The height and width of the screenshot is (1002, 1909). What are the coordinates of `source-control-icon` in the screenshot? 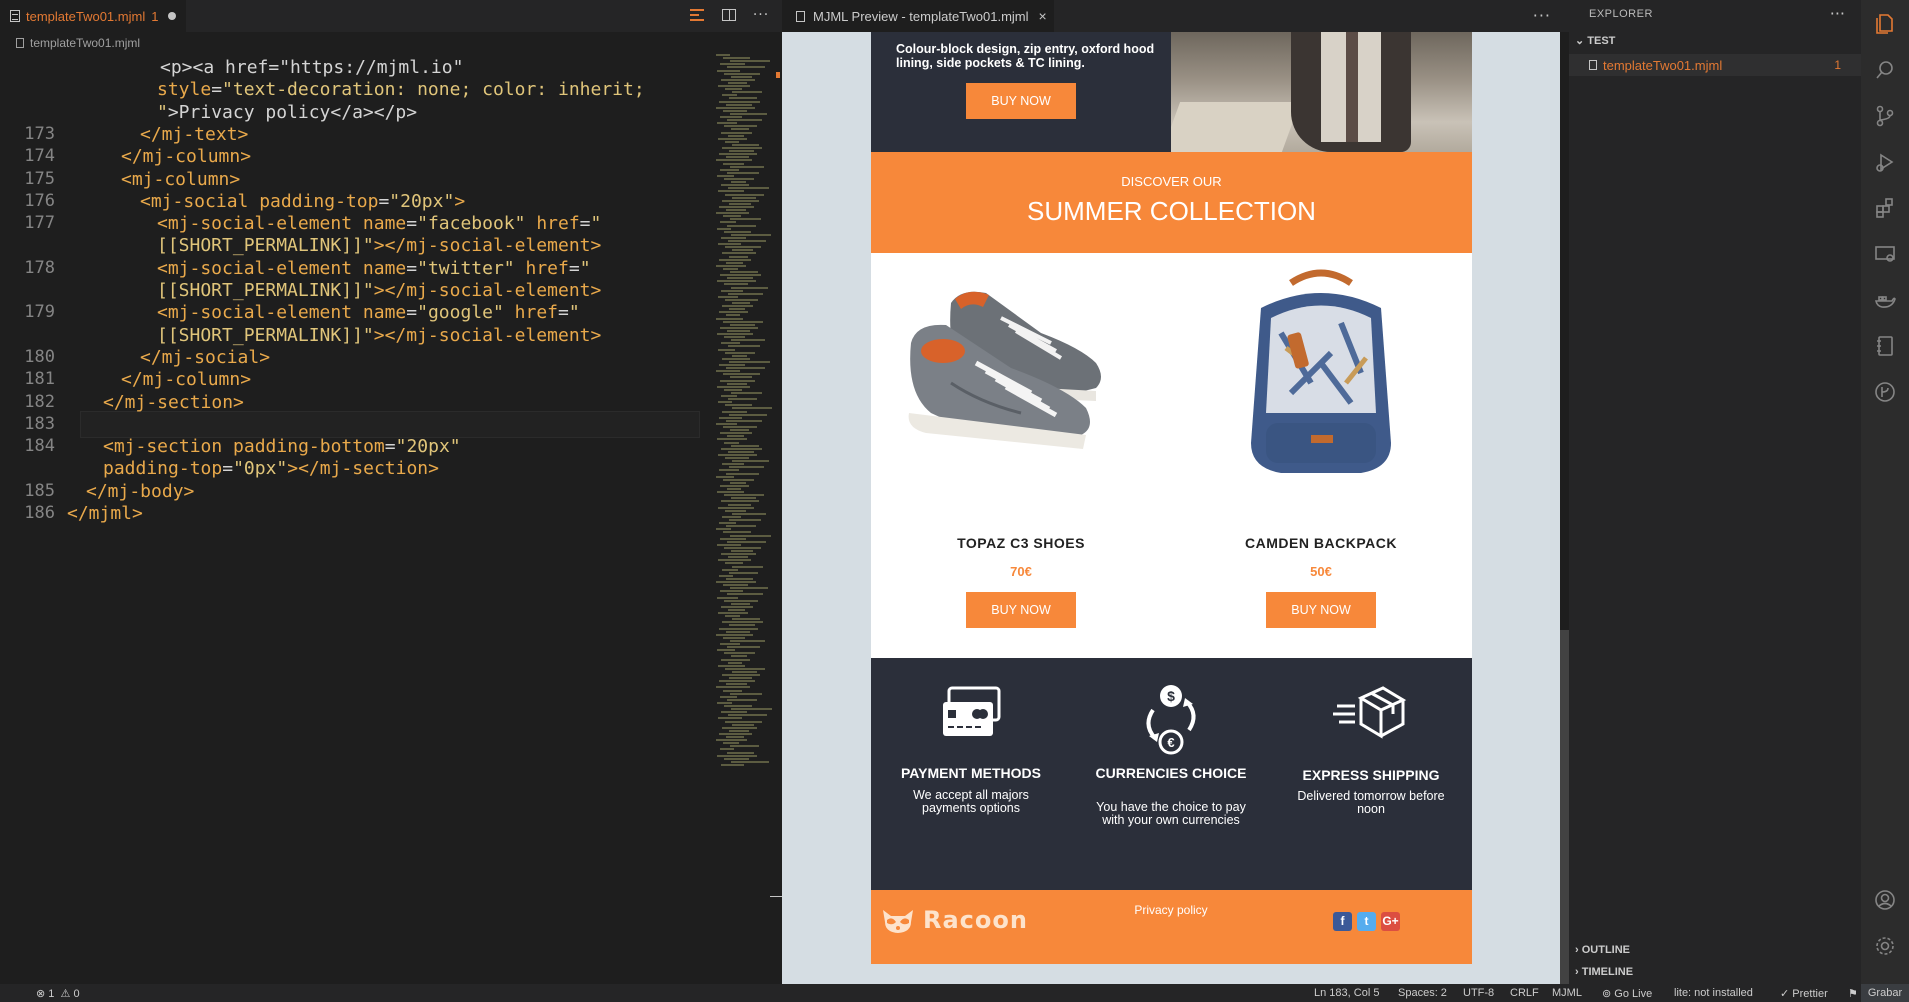 It's located at (1885, 116).